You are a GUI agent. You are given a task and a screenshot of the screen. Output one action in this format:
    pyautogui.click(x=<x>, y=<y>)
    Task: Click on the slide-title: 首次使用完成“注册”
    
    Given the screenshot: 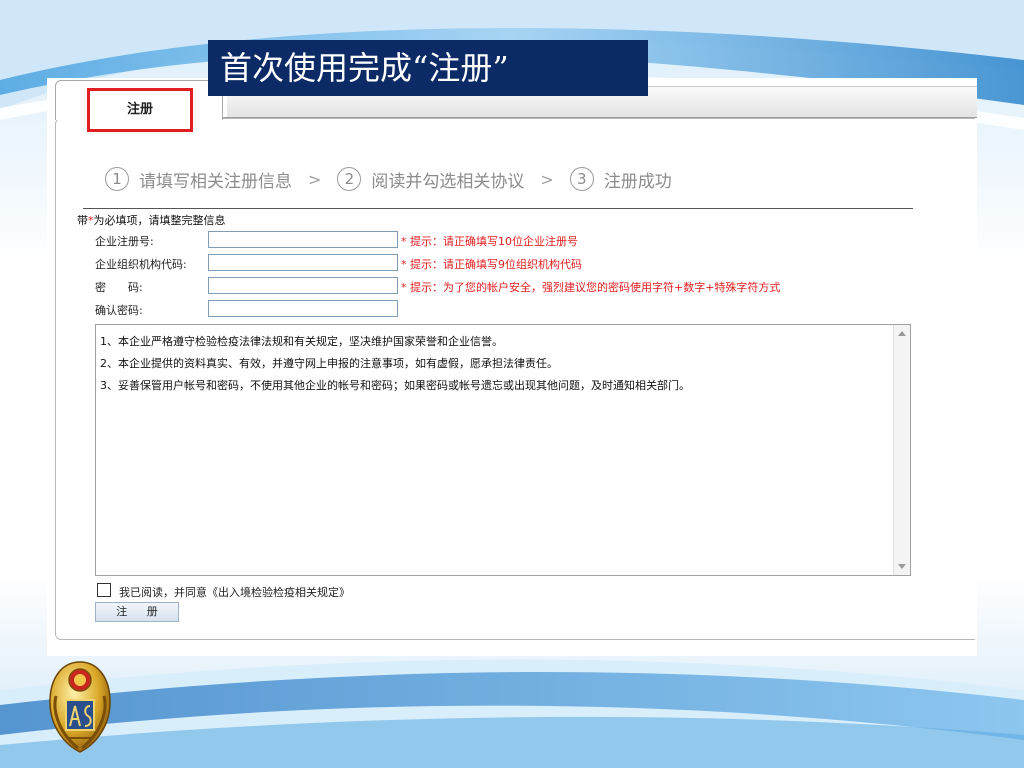 What is the action you would take?
    pyautogui.click(x=428, y=68)
    